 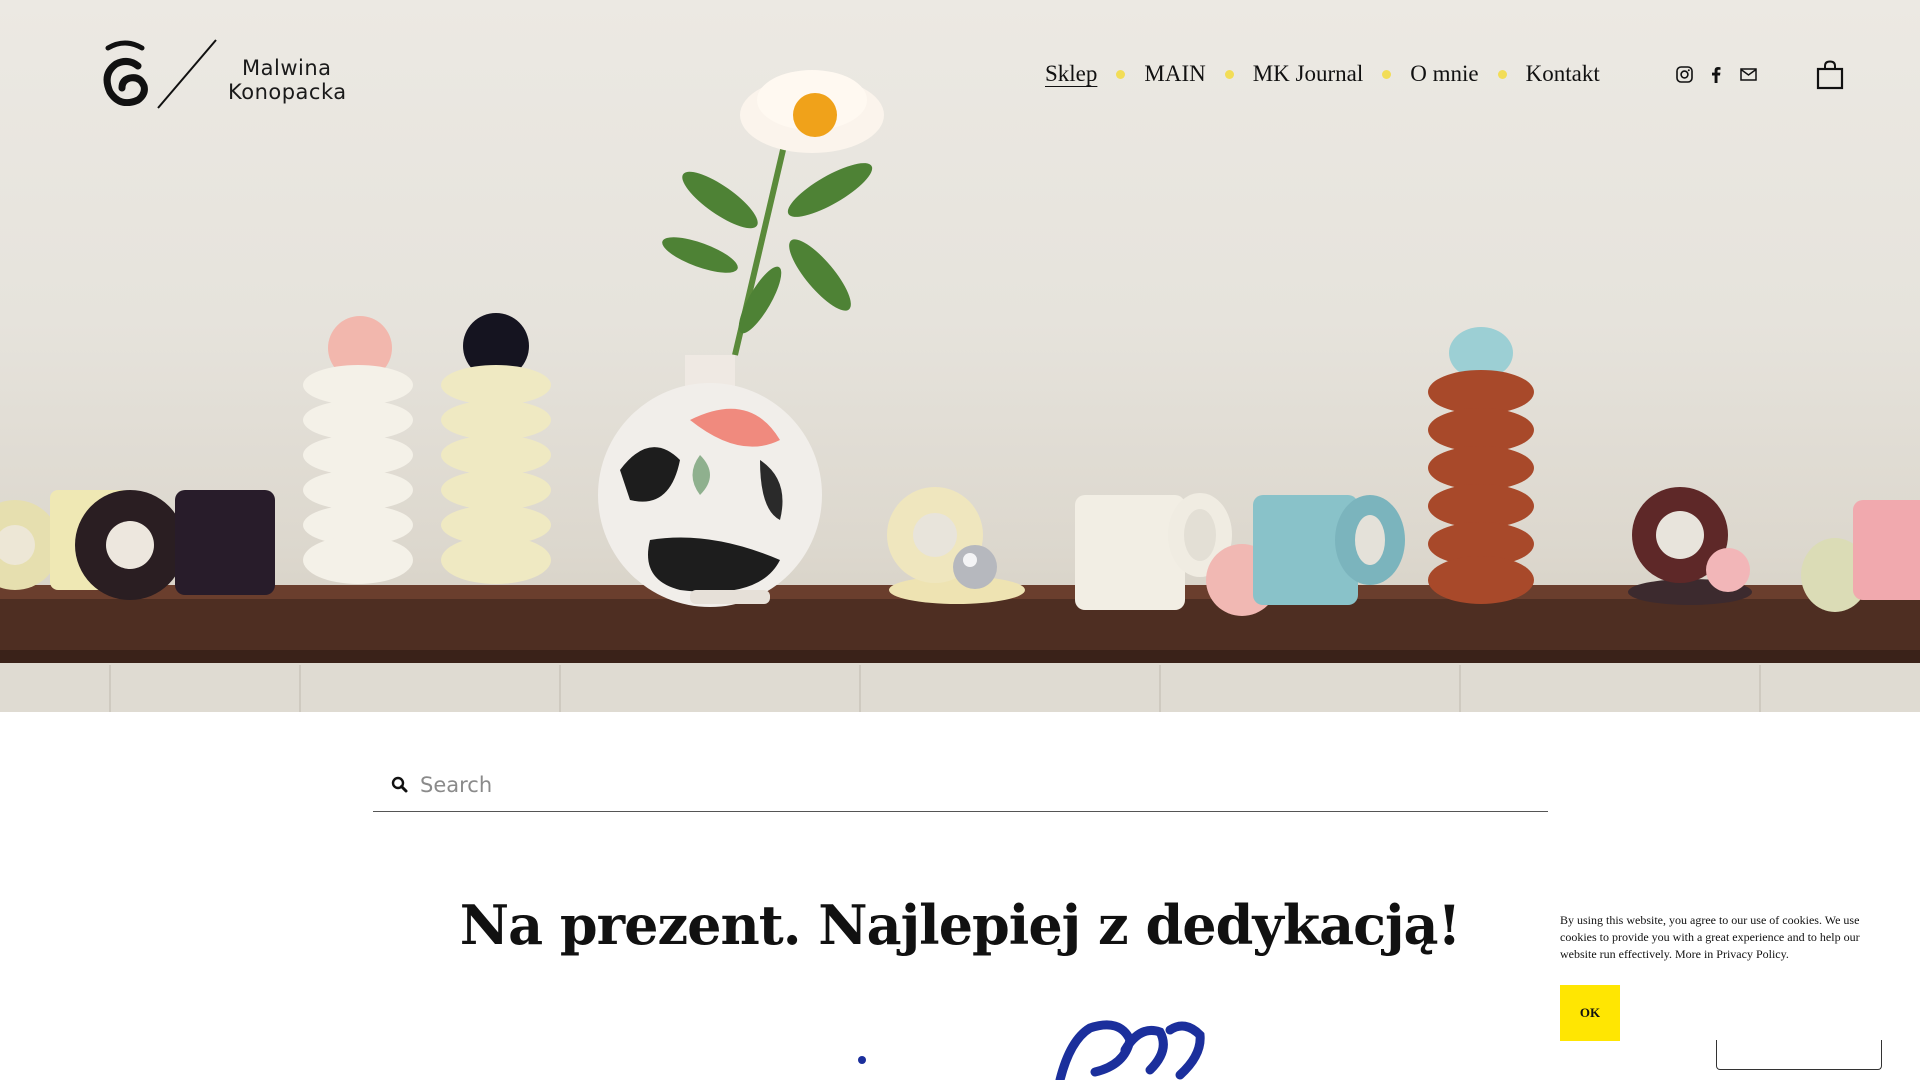 What do you see at coordinates (1444, 74) in the screenshot?
I see `nav-item-o-mnie: O mnie` at bounding box center [1444, 74].